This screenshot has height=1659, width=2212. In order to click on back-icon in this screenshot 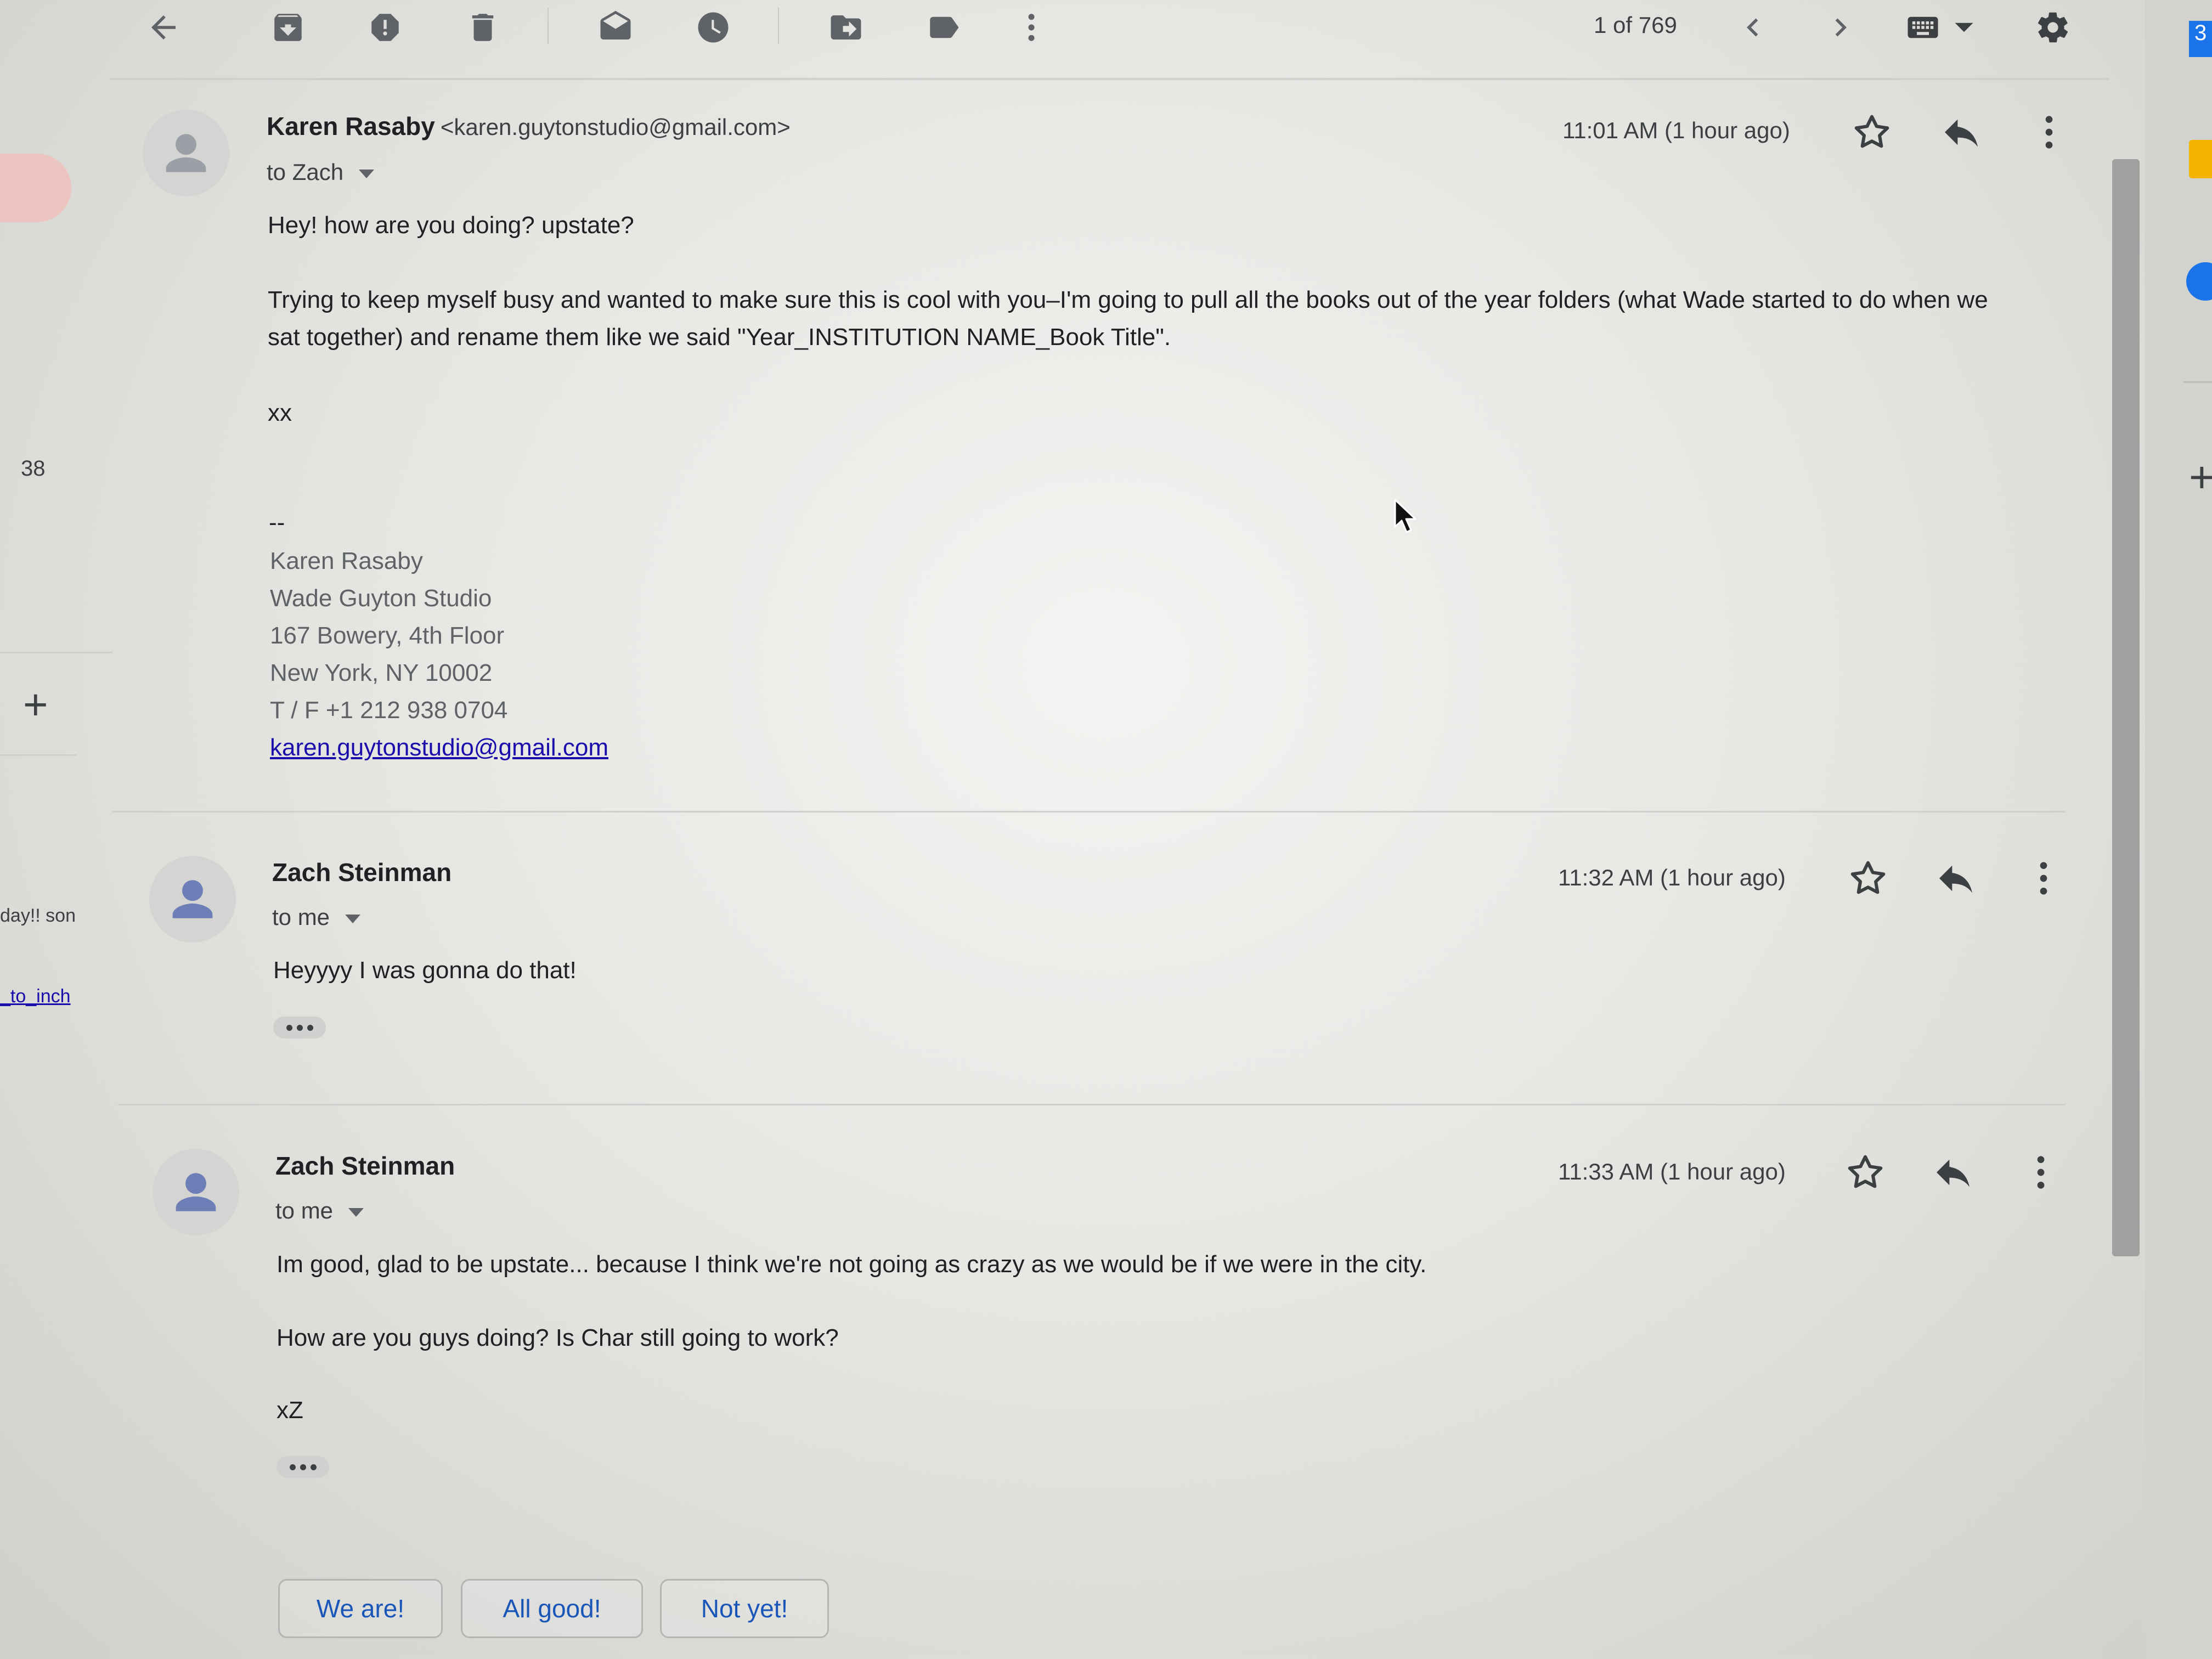, I will do `click(164, 27)`.